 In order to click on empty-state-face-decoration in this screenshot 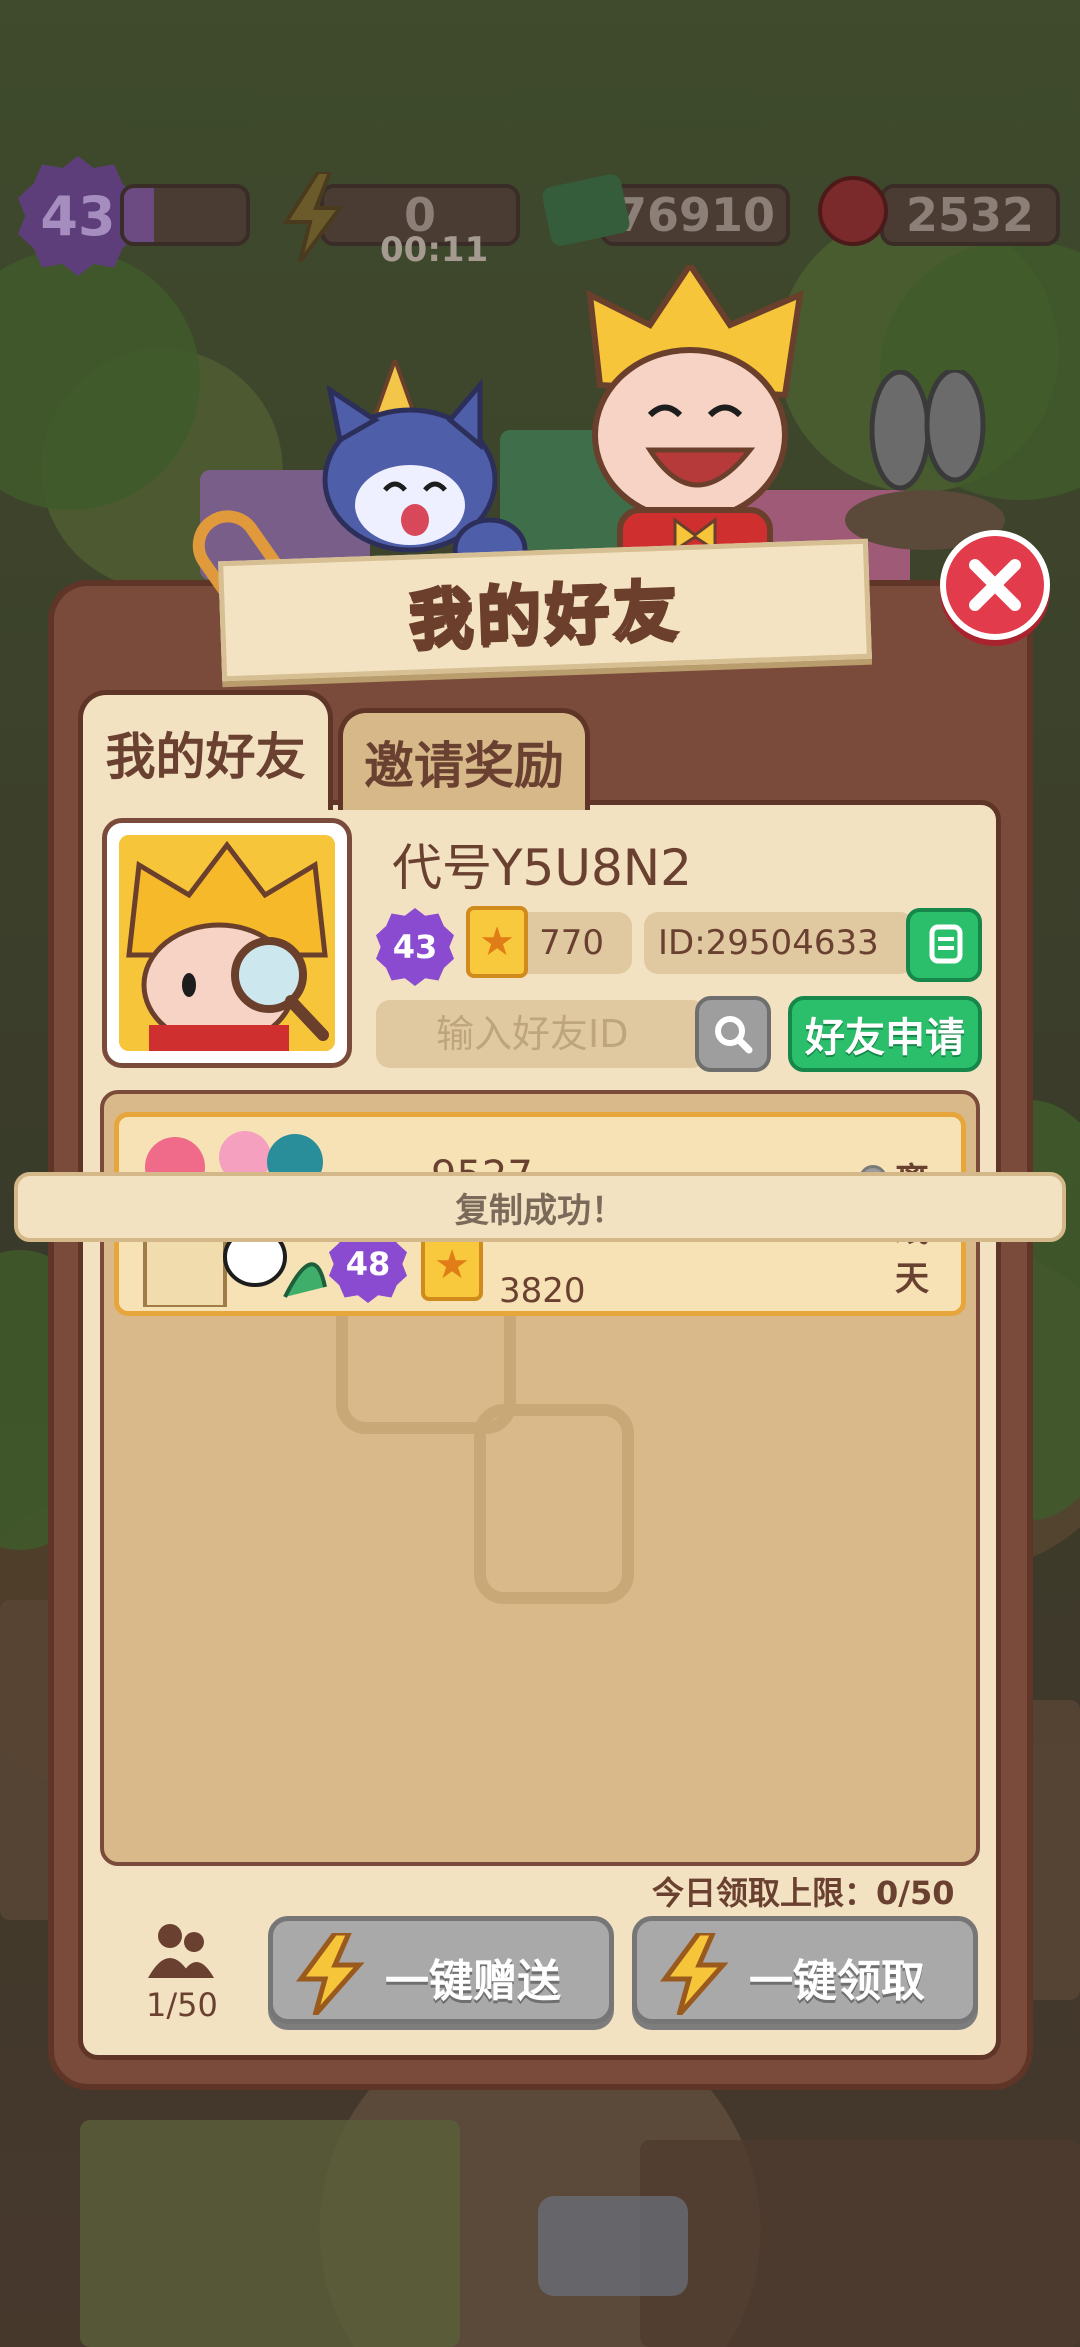, I will do `click(554, 1504)`.